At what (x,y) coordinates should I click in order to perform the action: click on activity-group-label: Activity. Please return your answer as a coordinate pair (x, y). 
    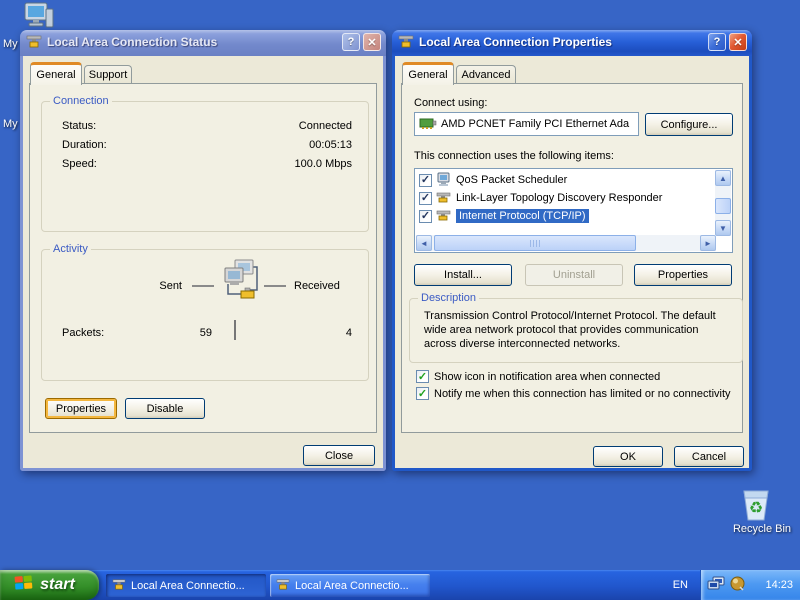
    Looking at the image, I should click on (70, 249).